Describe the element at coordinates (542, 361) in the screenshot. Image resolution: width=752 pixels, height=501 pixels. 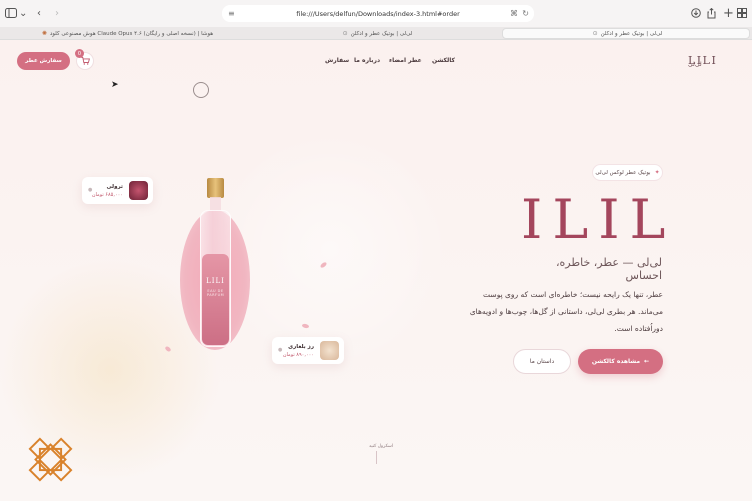
I see `our-story-button: داستان ما` at that location.